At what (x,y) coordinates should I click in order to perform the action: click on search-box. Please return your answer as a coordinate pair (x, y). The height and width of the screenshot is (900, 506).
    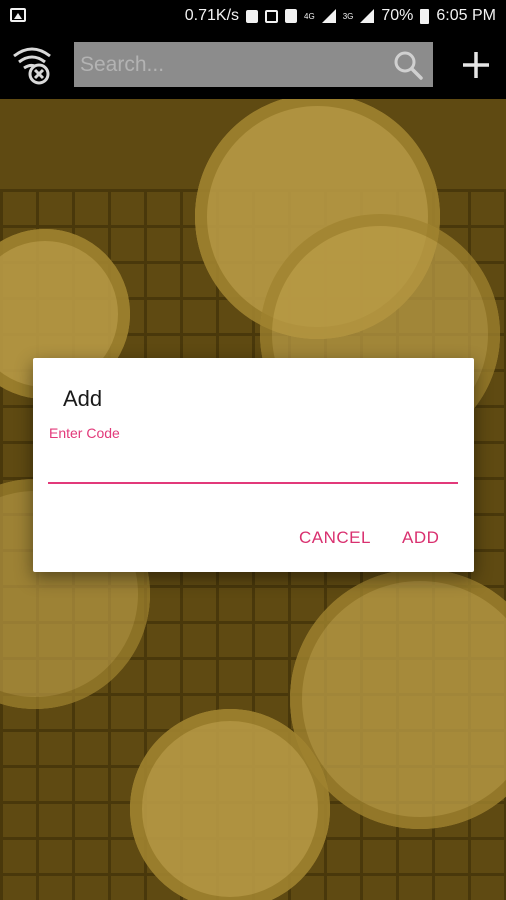
    Looking at the image, I should click on (253, 64).